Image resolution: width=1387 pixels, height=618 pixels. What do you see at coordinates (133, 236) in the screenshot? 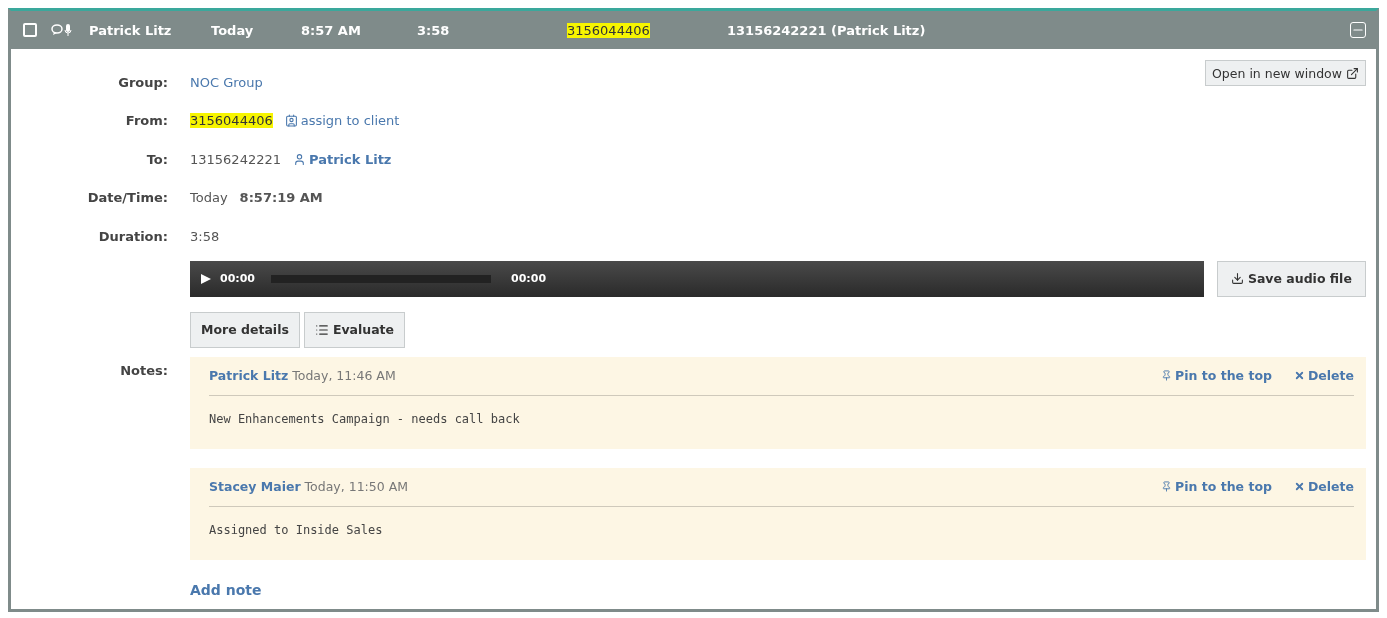
I see `field-label: Duration:` at bounding box center [133, 236].